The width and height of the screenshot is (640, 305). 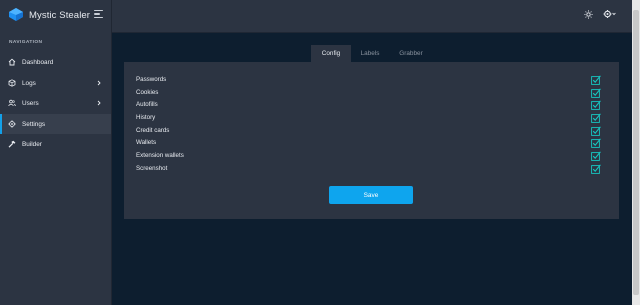 I want to click on option-label-wallets: Wallets, so click(x=146, y=142).